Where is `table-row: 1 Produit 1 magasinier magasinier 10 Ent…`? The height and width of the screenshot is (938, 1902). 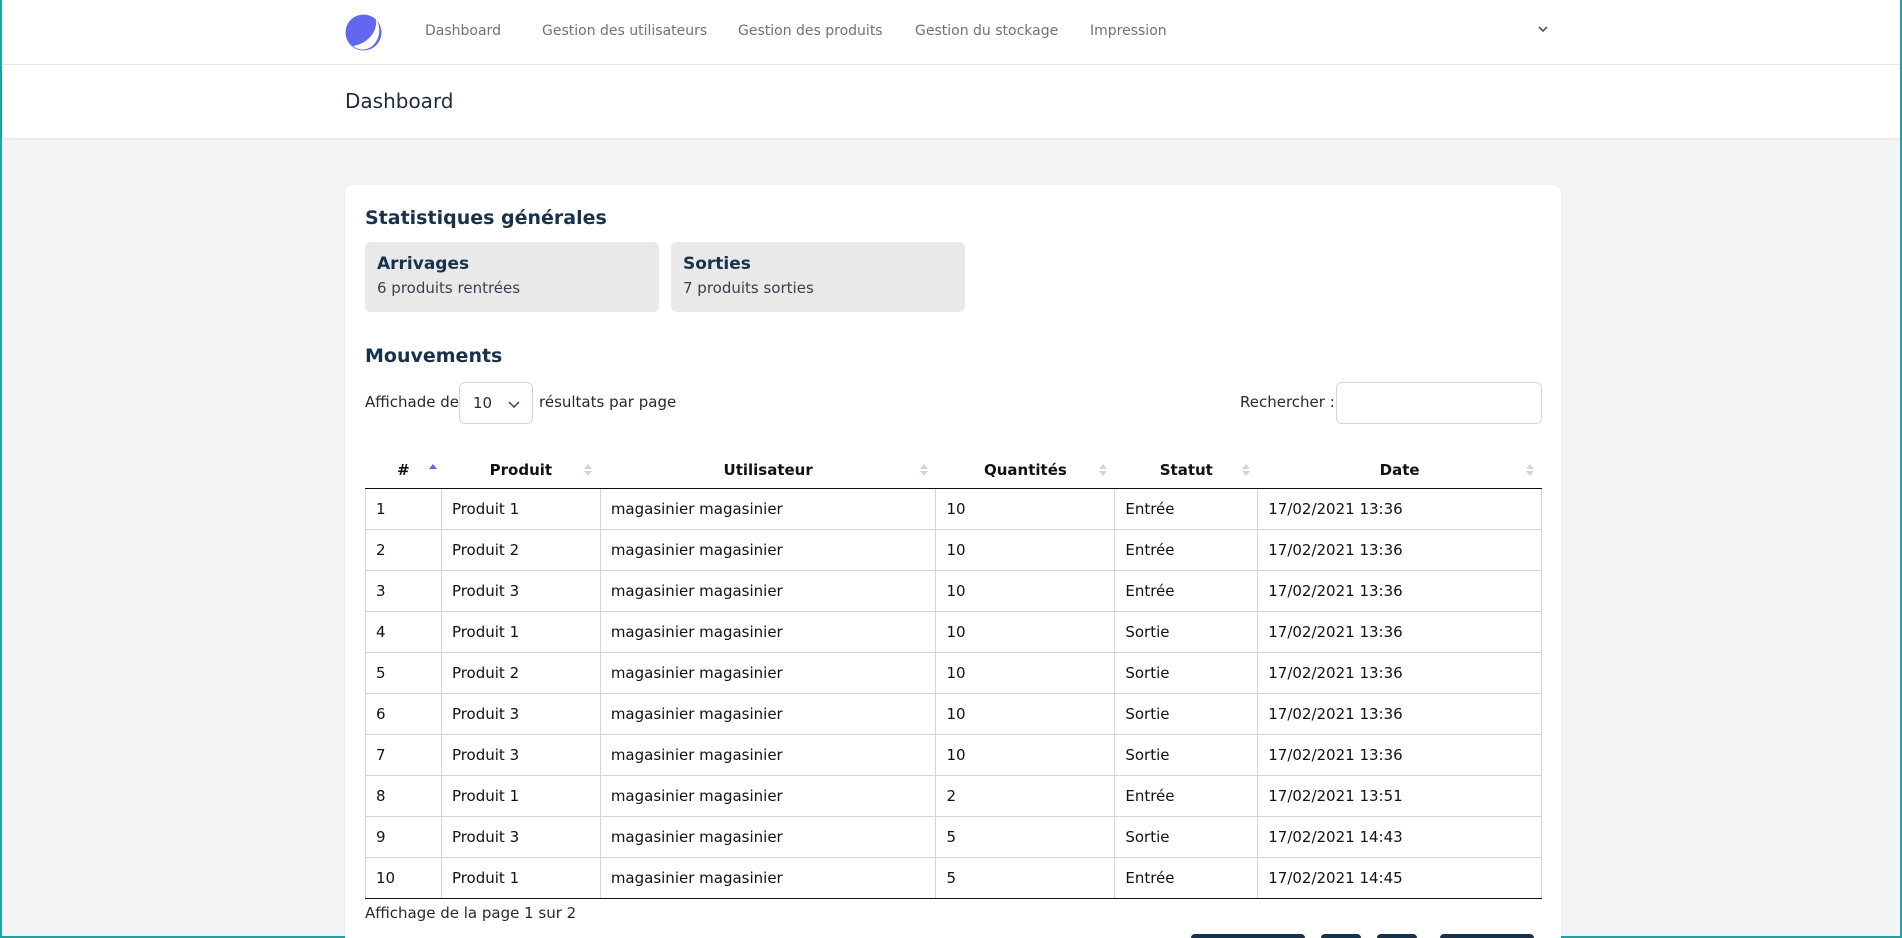
table-row: 1 Produit 1 magasinier magasinier 10 Ent… is located at coordinates (953, 509).